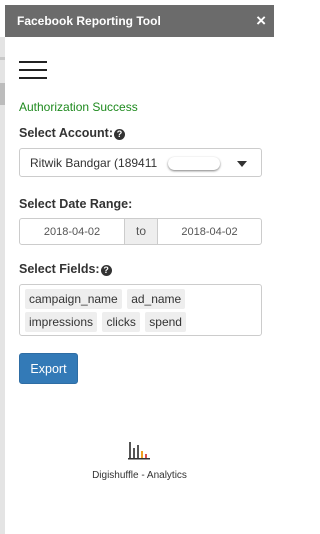 This screenshot has width=320, height=534. Describe the element at coordinates (48, 368) in the screenshot. I see `export-button: Export` at that location.